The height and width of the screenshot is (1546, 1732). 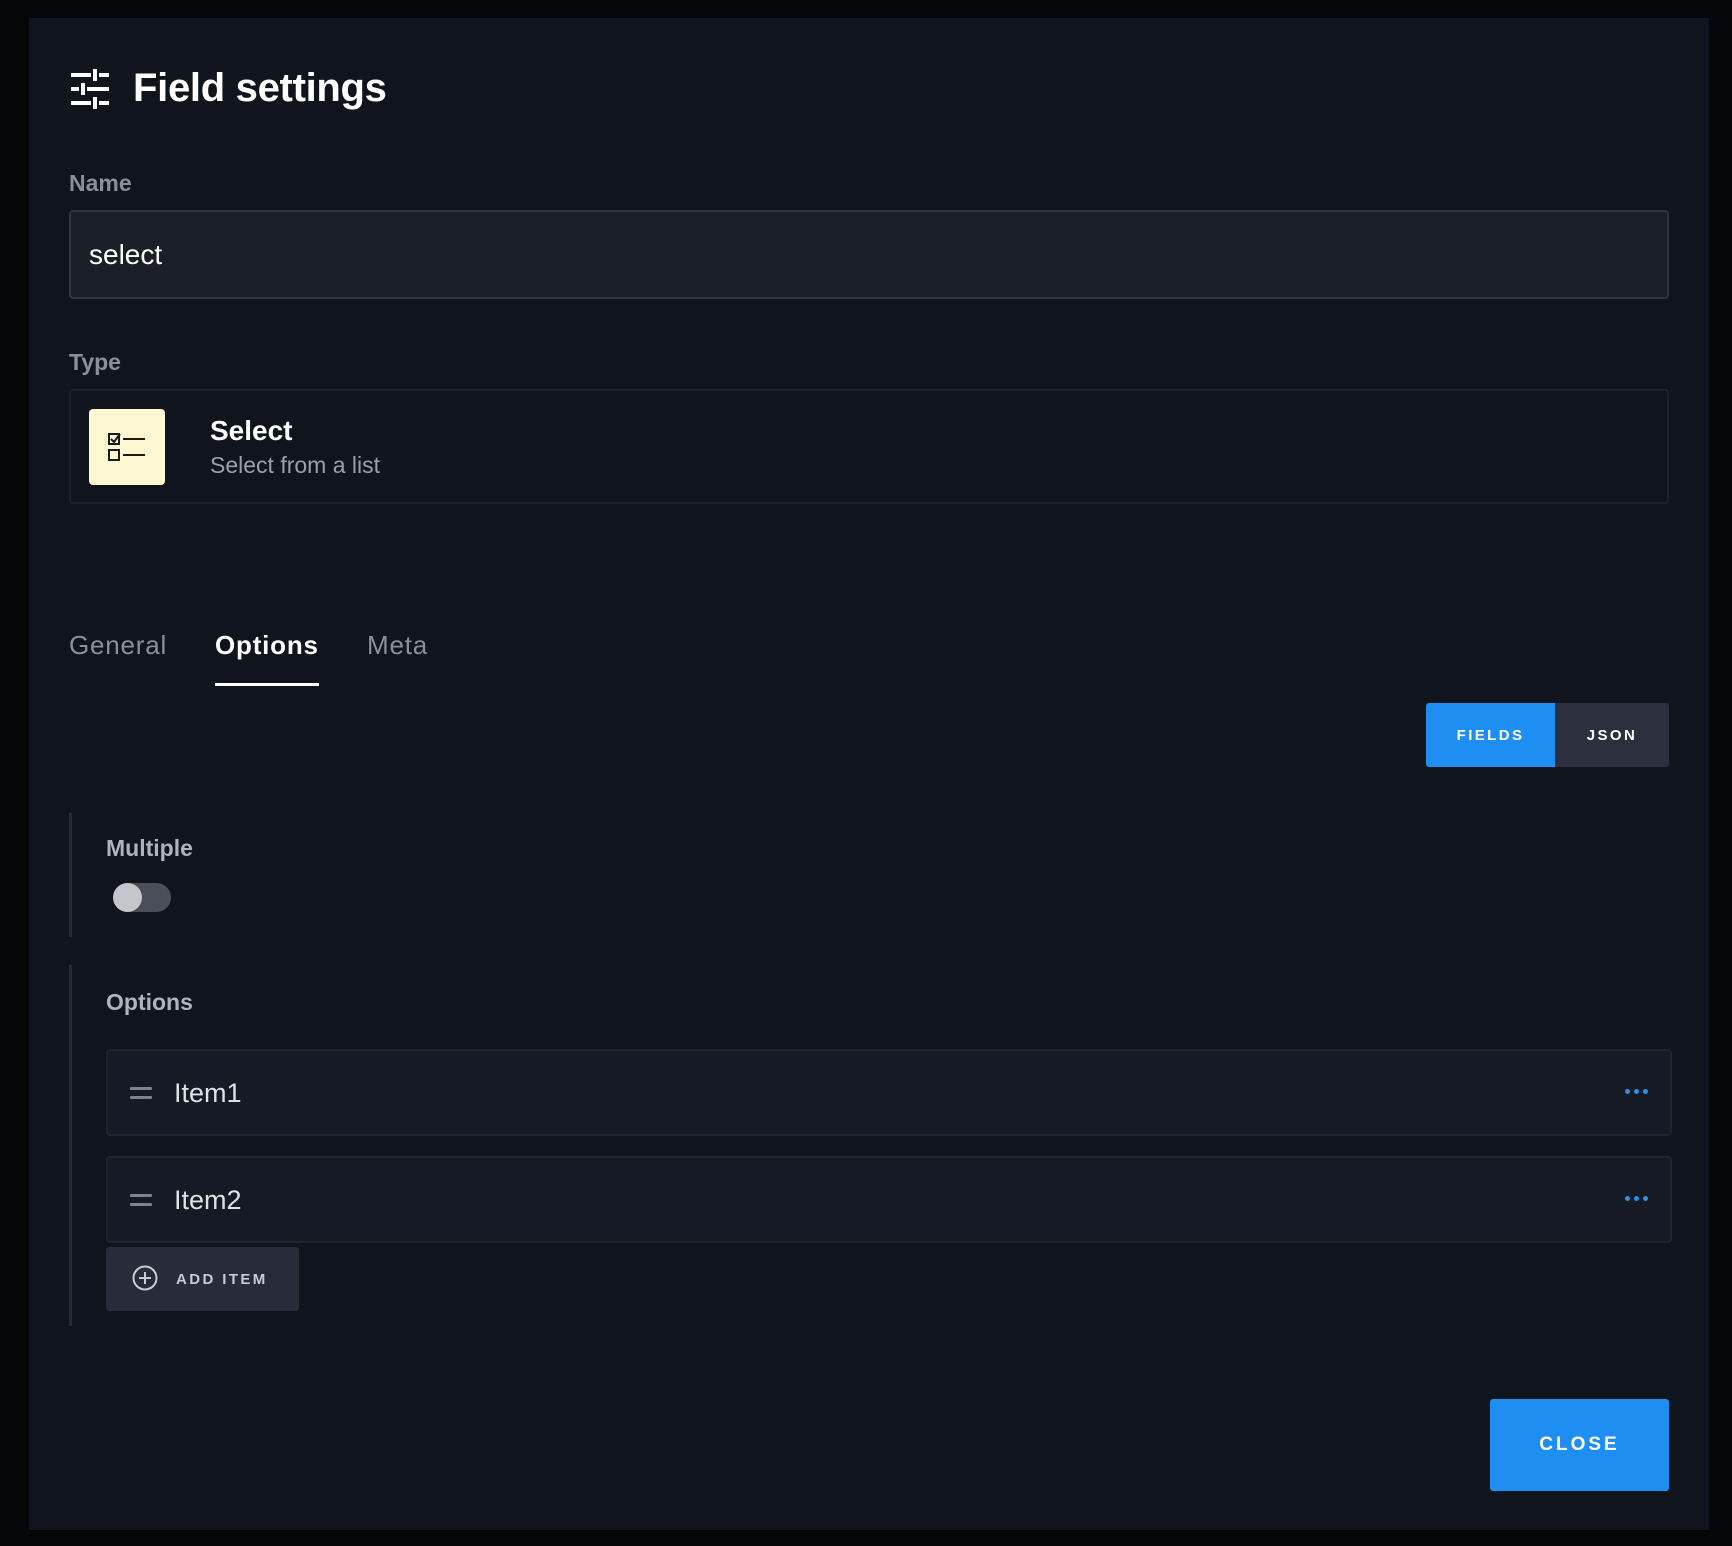 What do you see at coordinates (869, 446) in the screenshot?
I see `type-selector: Select Select from a list` at bounding box center [869, 446].